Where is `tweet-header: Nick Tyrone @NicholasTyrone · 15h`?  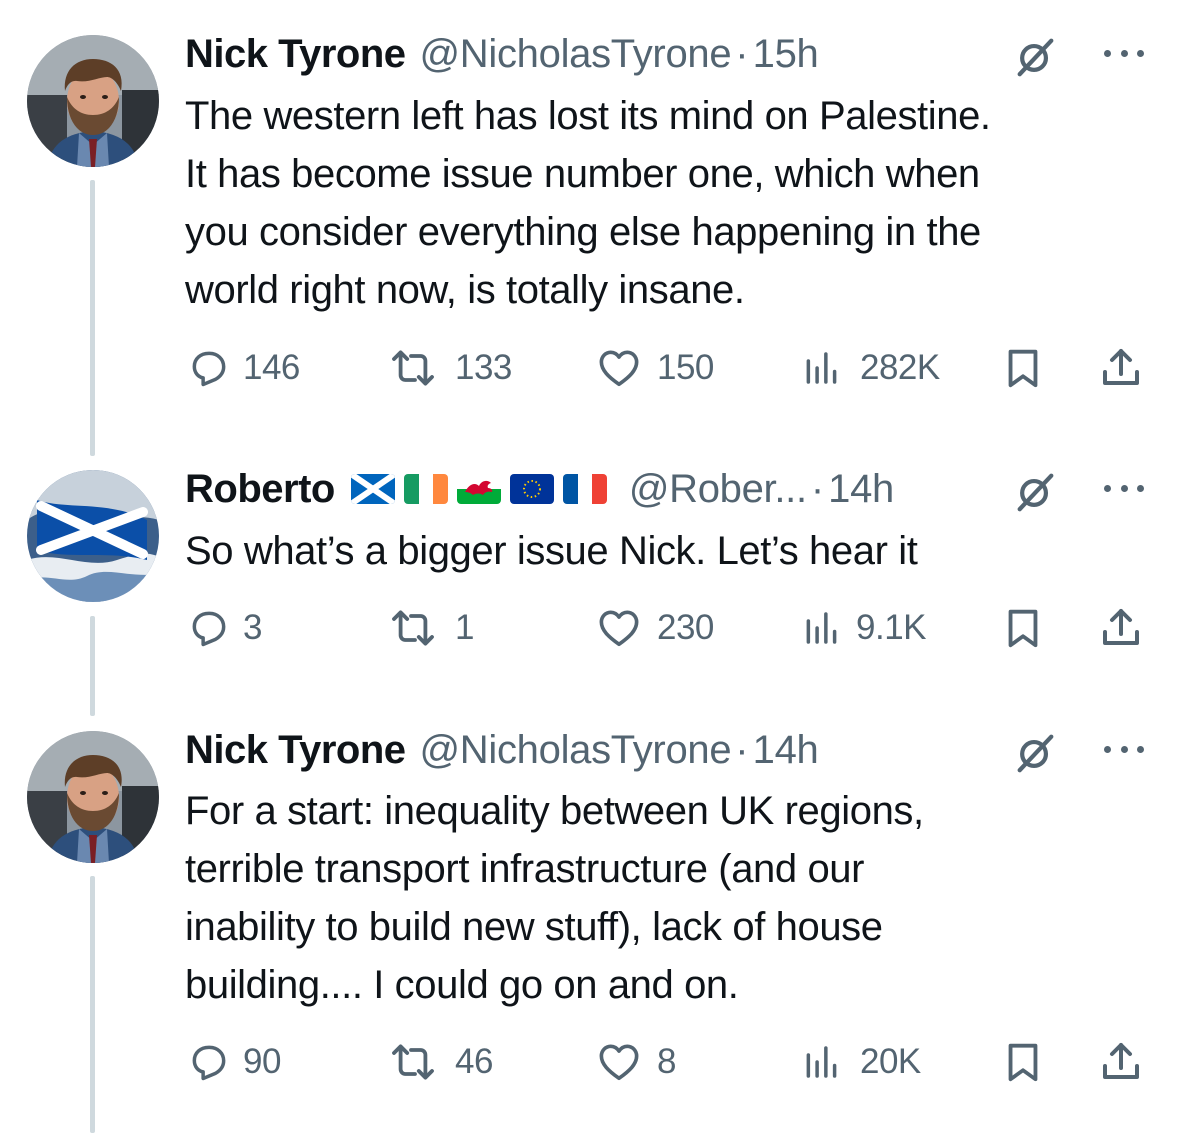 tweet-header: Nick Tyrone @NicholasTyrone · 15h is located at coordinates (664, 54).